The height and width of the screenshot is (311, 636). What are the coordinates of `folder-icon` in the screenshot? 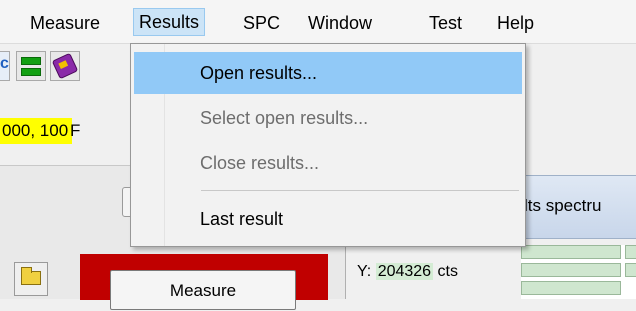 It's located at (31, 276).